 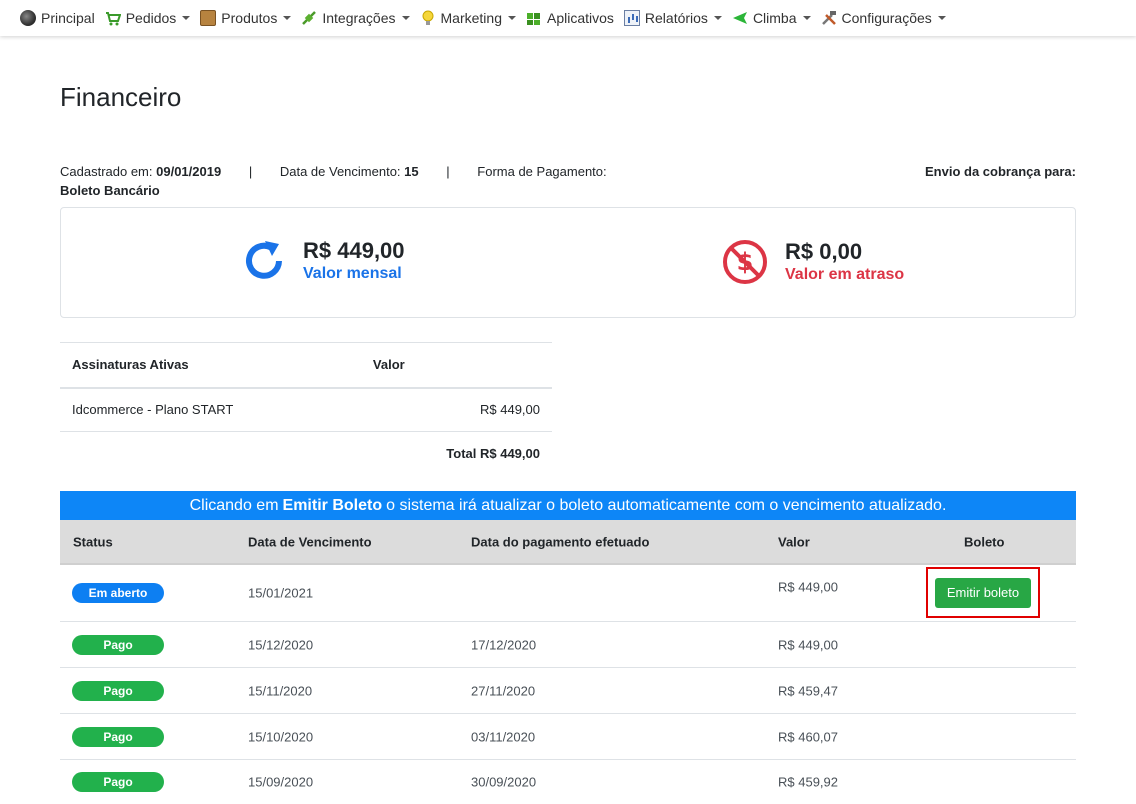 I want to click on table-row: Pago 15/12/2020 17/12/2020 R$ 449,00, so click(x=568, y=645).